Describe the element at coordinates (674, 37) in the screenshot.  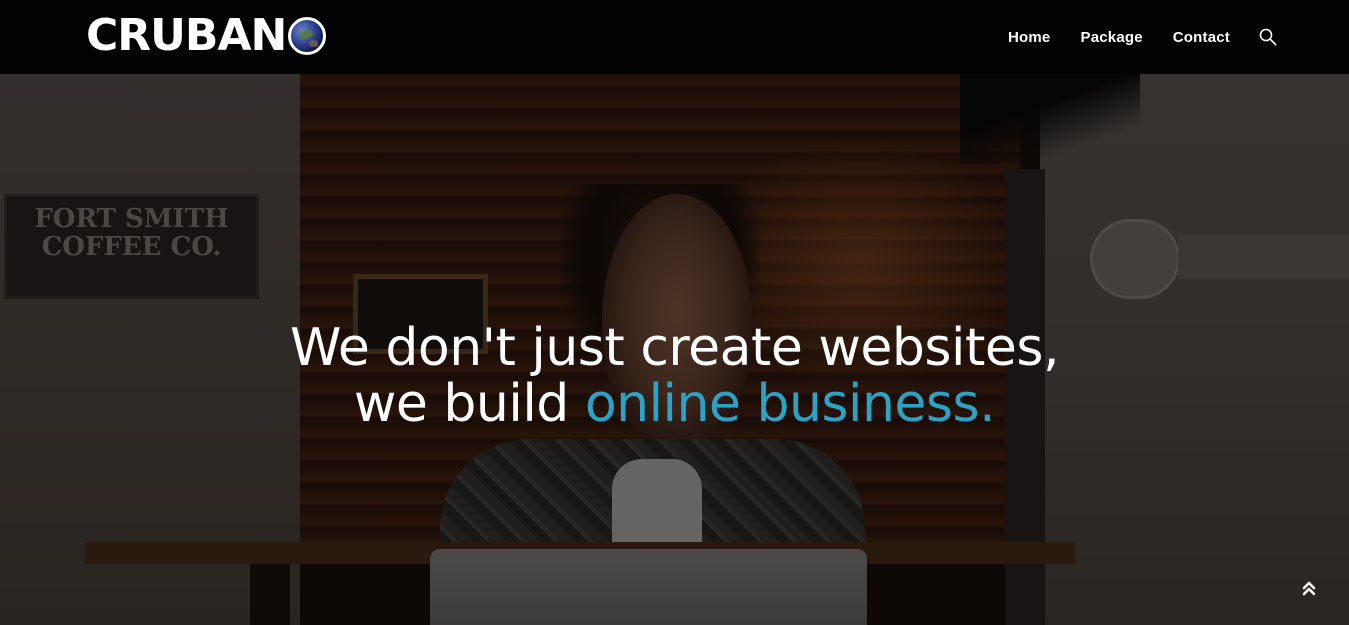
I see `site-header: CRUBAN Home Package Contact` at that location.